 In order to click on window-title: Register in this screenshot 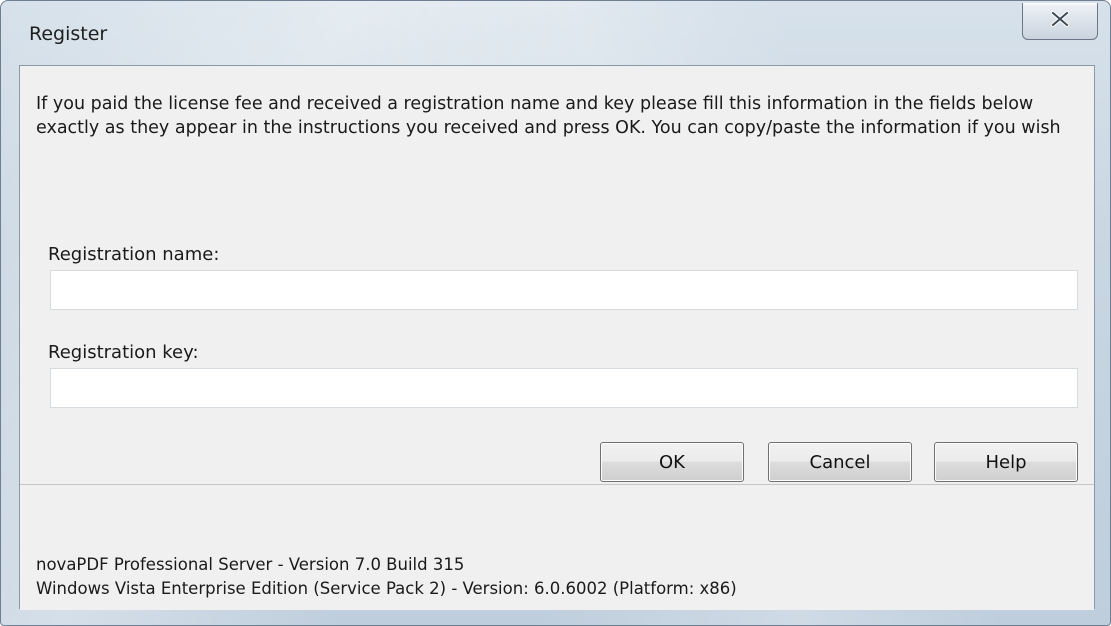, I will do `click(68, 34)`.